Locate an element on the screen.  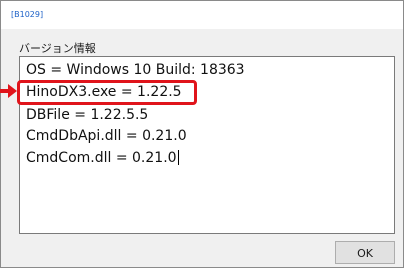
version-info-label: バージョン情報 is located at coordinates (57, 48).